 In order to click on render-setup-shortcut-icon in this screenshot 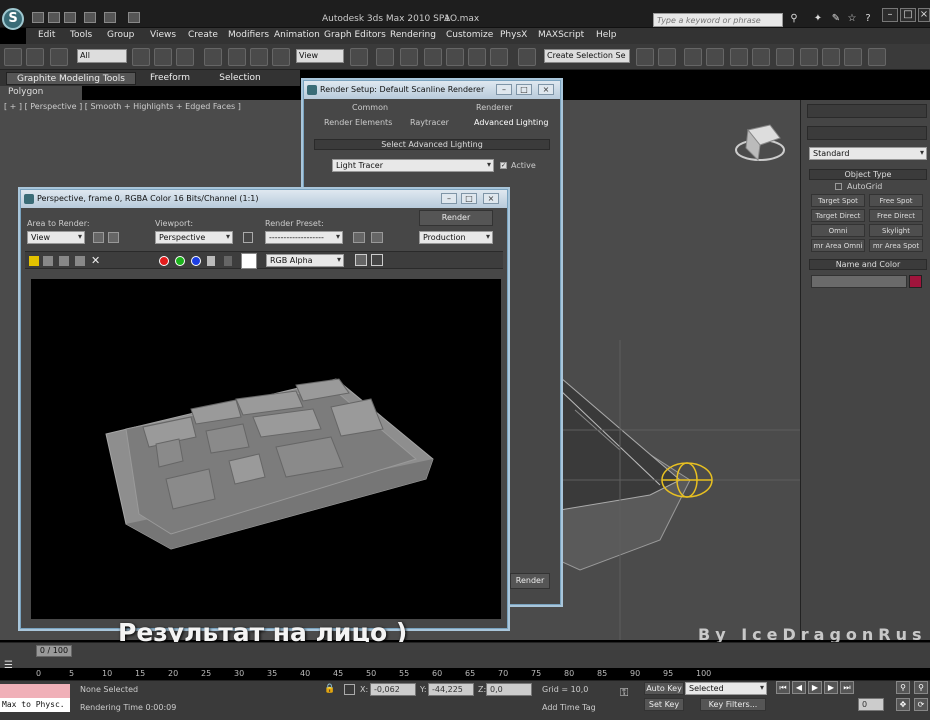, I will do `click(359, 237)`.